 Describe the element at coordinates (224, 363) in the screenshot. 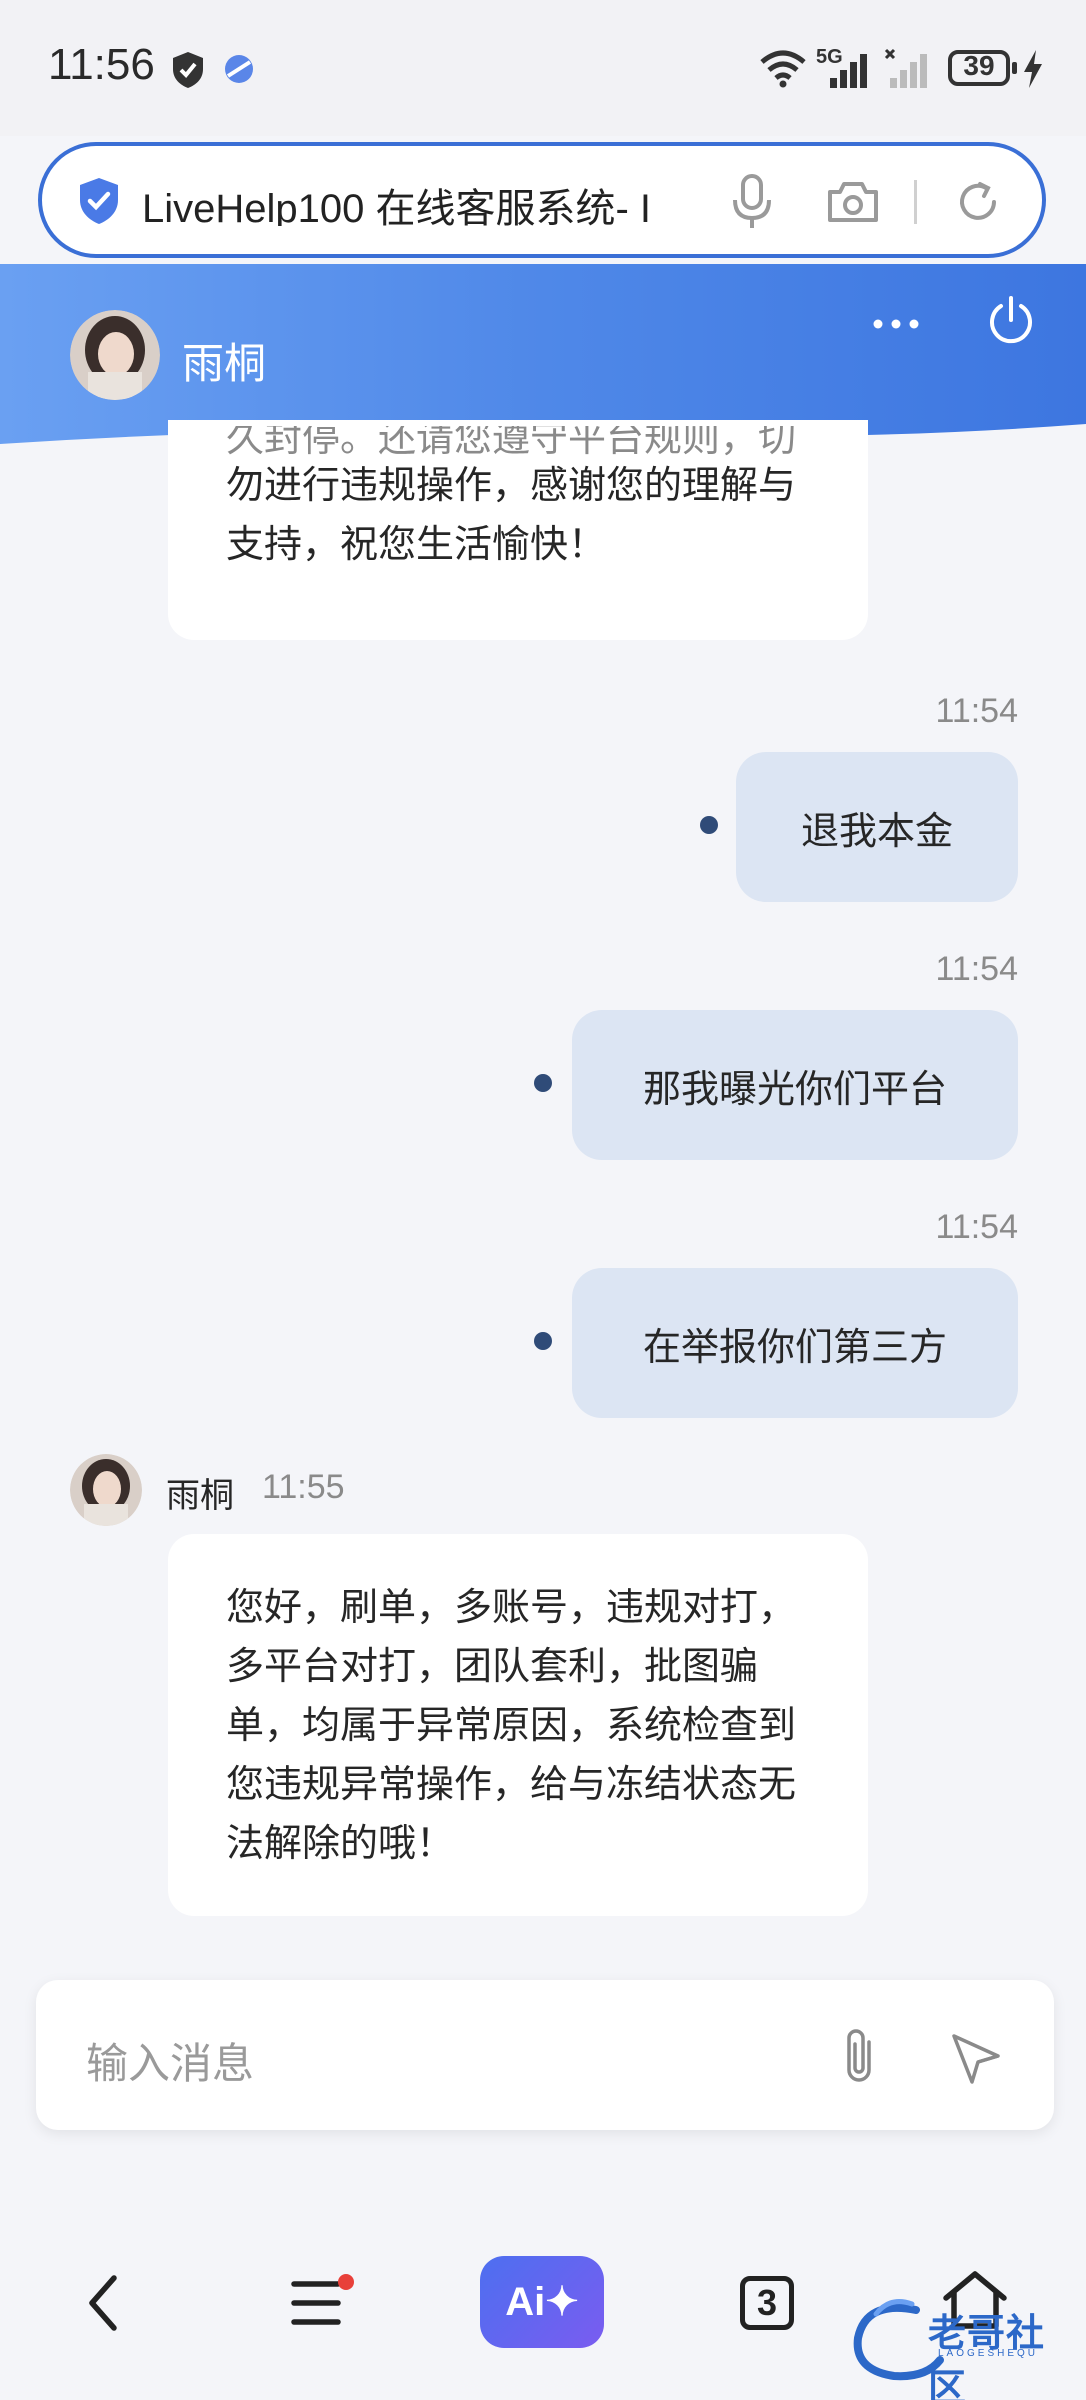

I see `agent-name: 雨桐` at that location.